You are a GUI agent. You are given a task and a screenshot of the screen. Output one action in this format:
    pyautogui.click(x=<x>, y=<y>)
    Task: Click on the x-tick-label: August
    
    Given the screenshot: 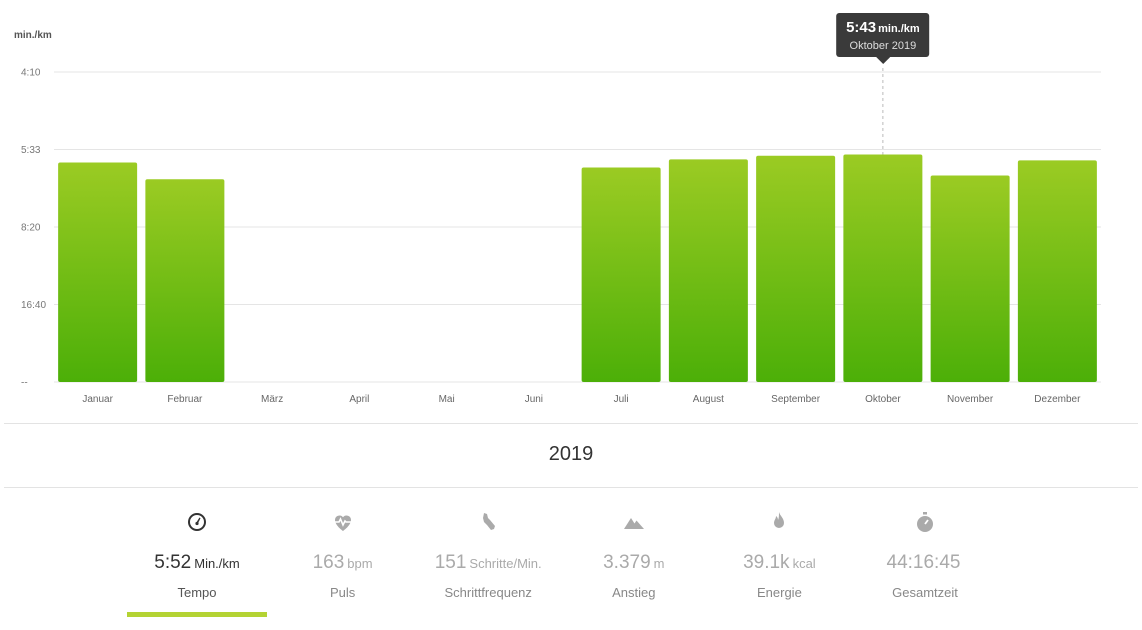 What is the action you would take?
    pyautogui.click(x=708, y=399)
    